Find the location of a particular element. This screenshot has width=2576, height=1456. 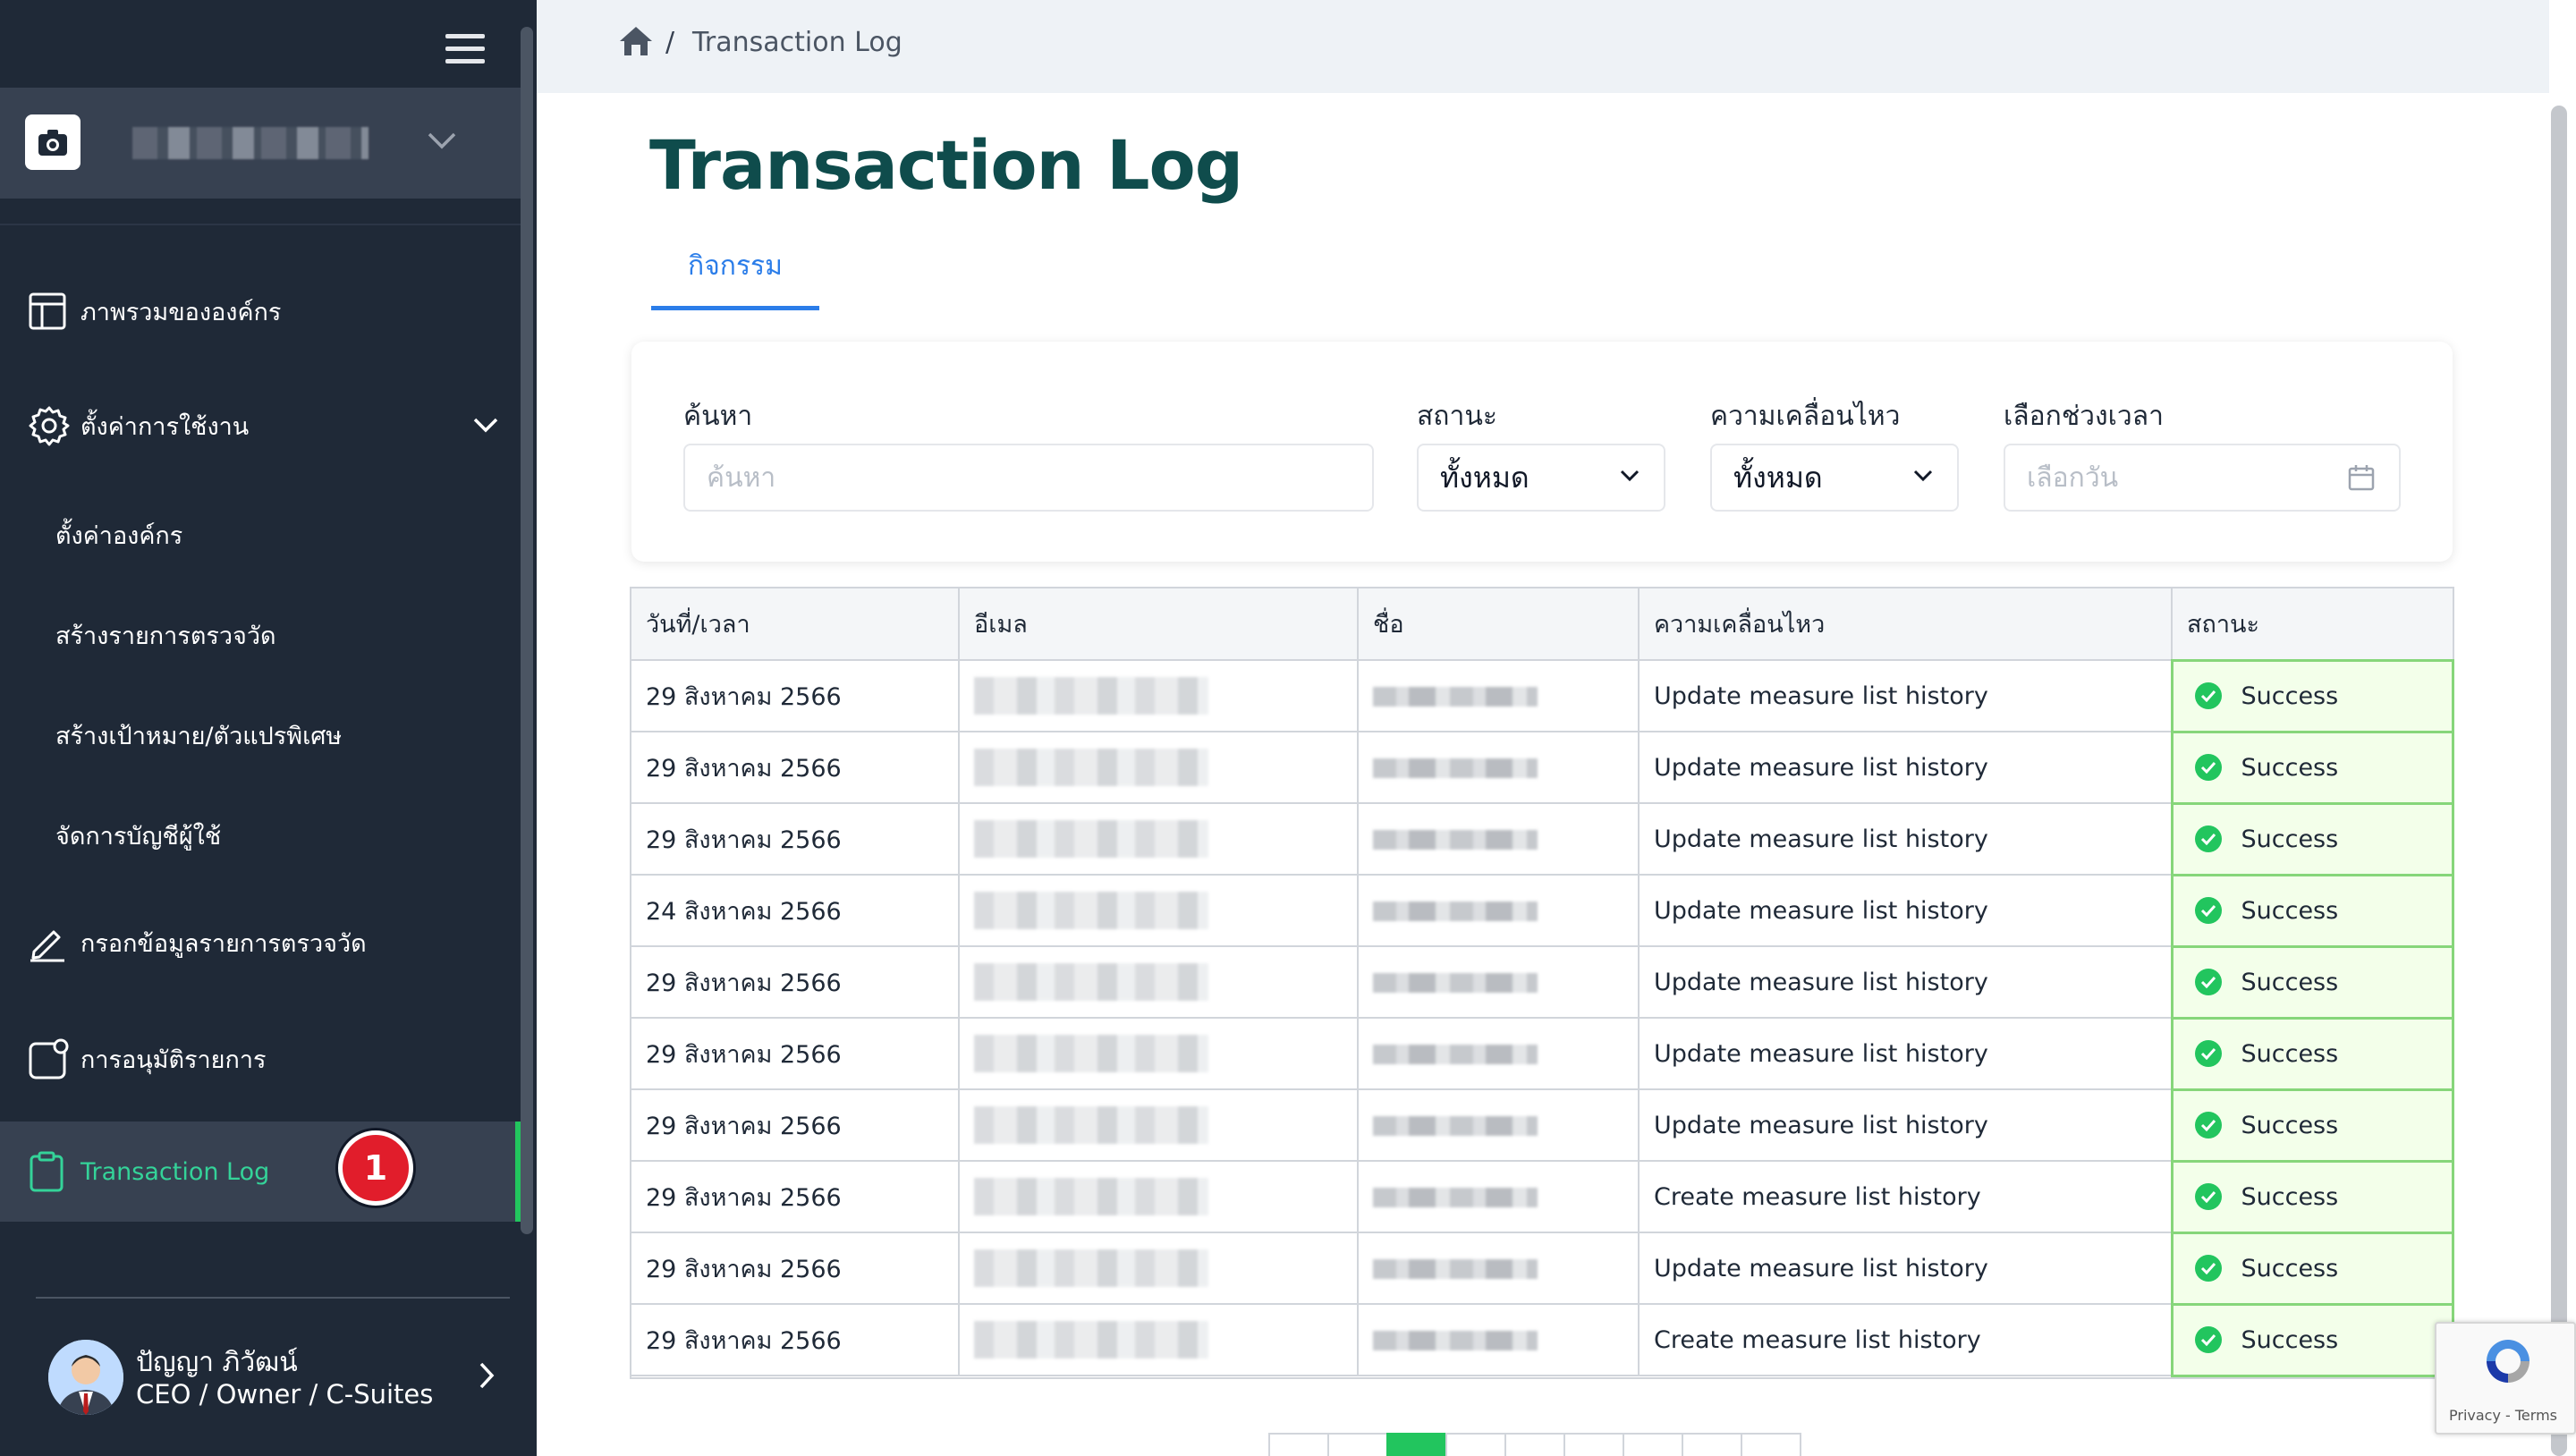

user-profile: ปัญญา ภิวัฒน์ CEO / Owner / C-Suites is located at coordinates (260, 1377).